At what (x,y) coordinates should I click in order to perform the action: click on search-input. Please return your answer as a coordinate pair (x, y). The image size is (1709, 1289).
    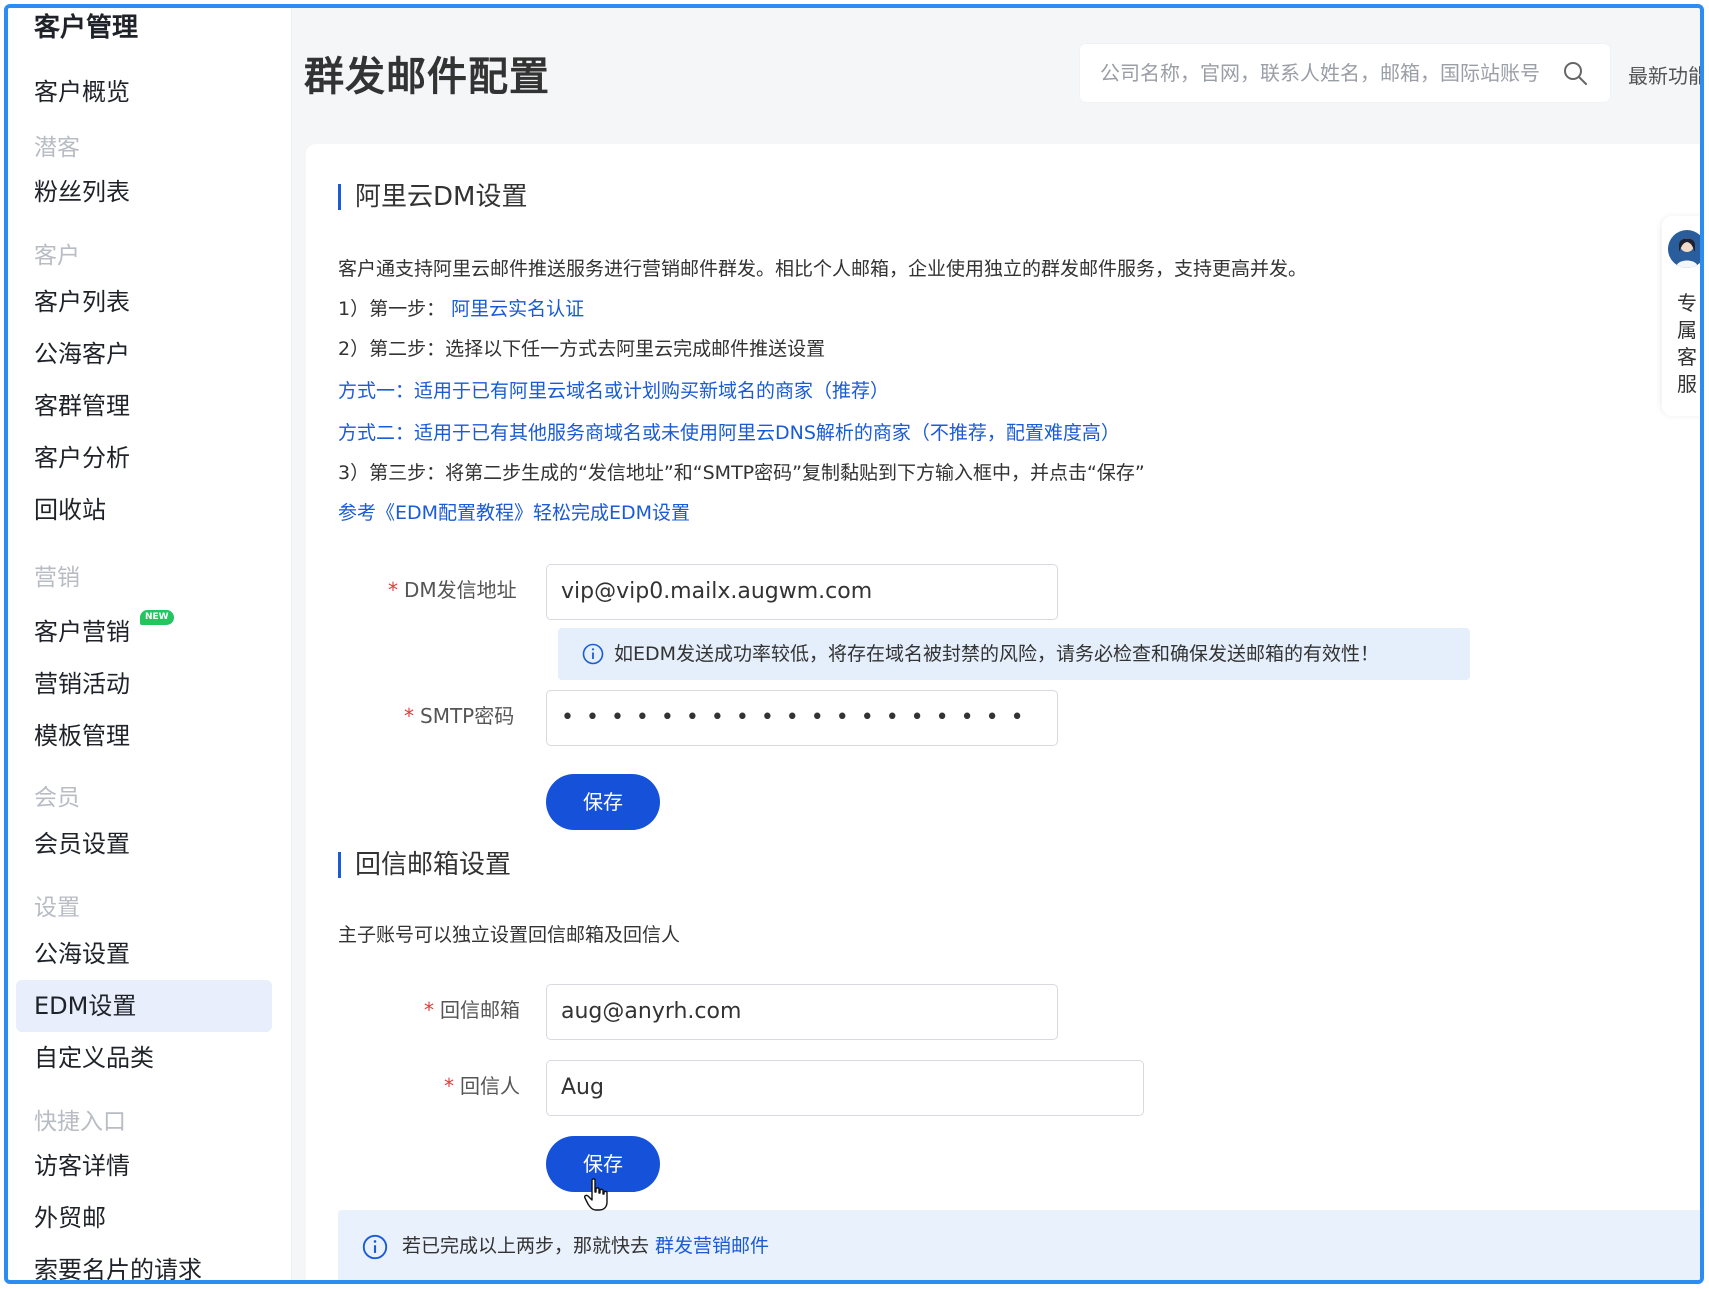
    Looking at the image, I should click on (1323, 73).